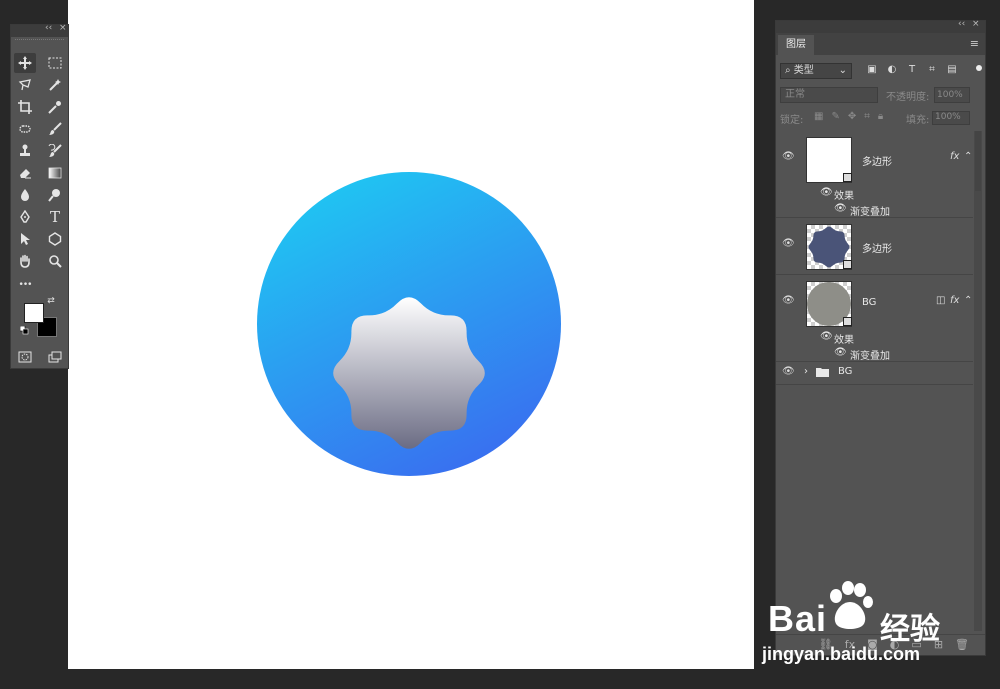 The height and width of the screenshot is (689, 1000). I want to click on marquee-tool-icon, so click(55, 63).